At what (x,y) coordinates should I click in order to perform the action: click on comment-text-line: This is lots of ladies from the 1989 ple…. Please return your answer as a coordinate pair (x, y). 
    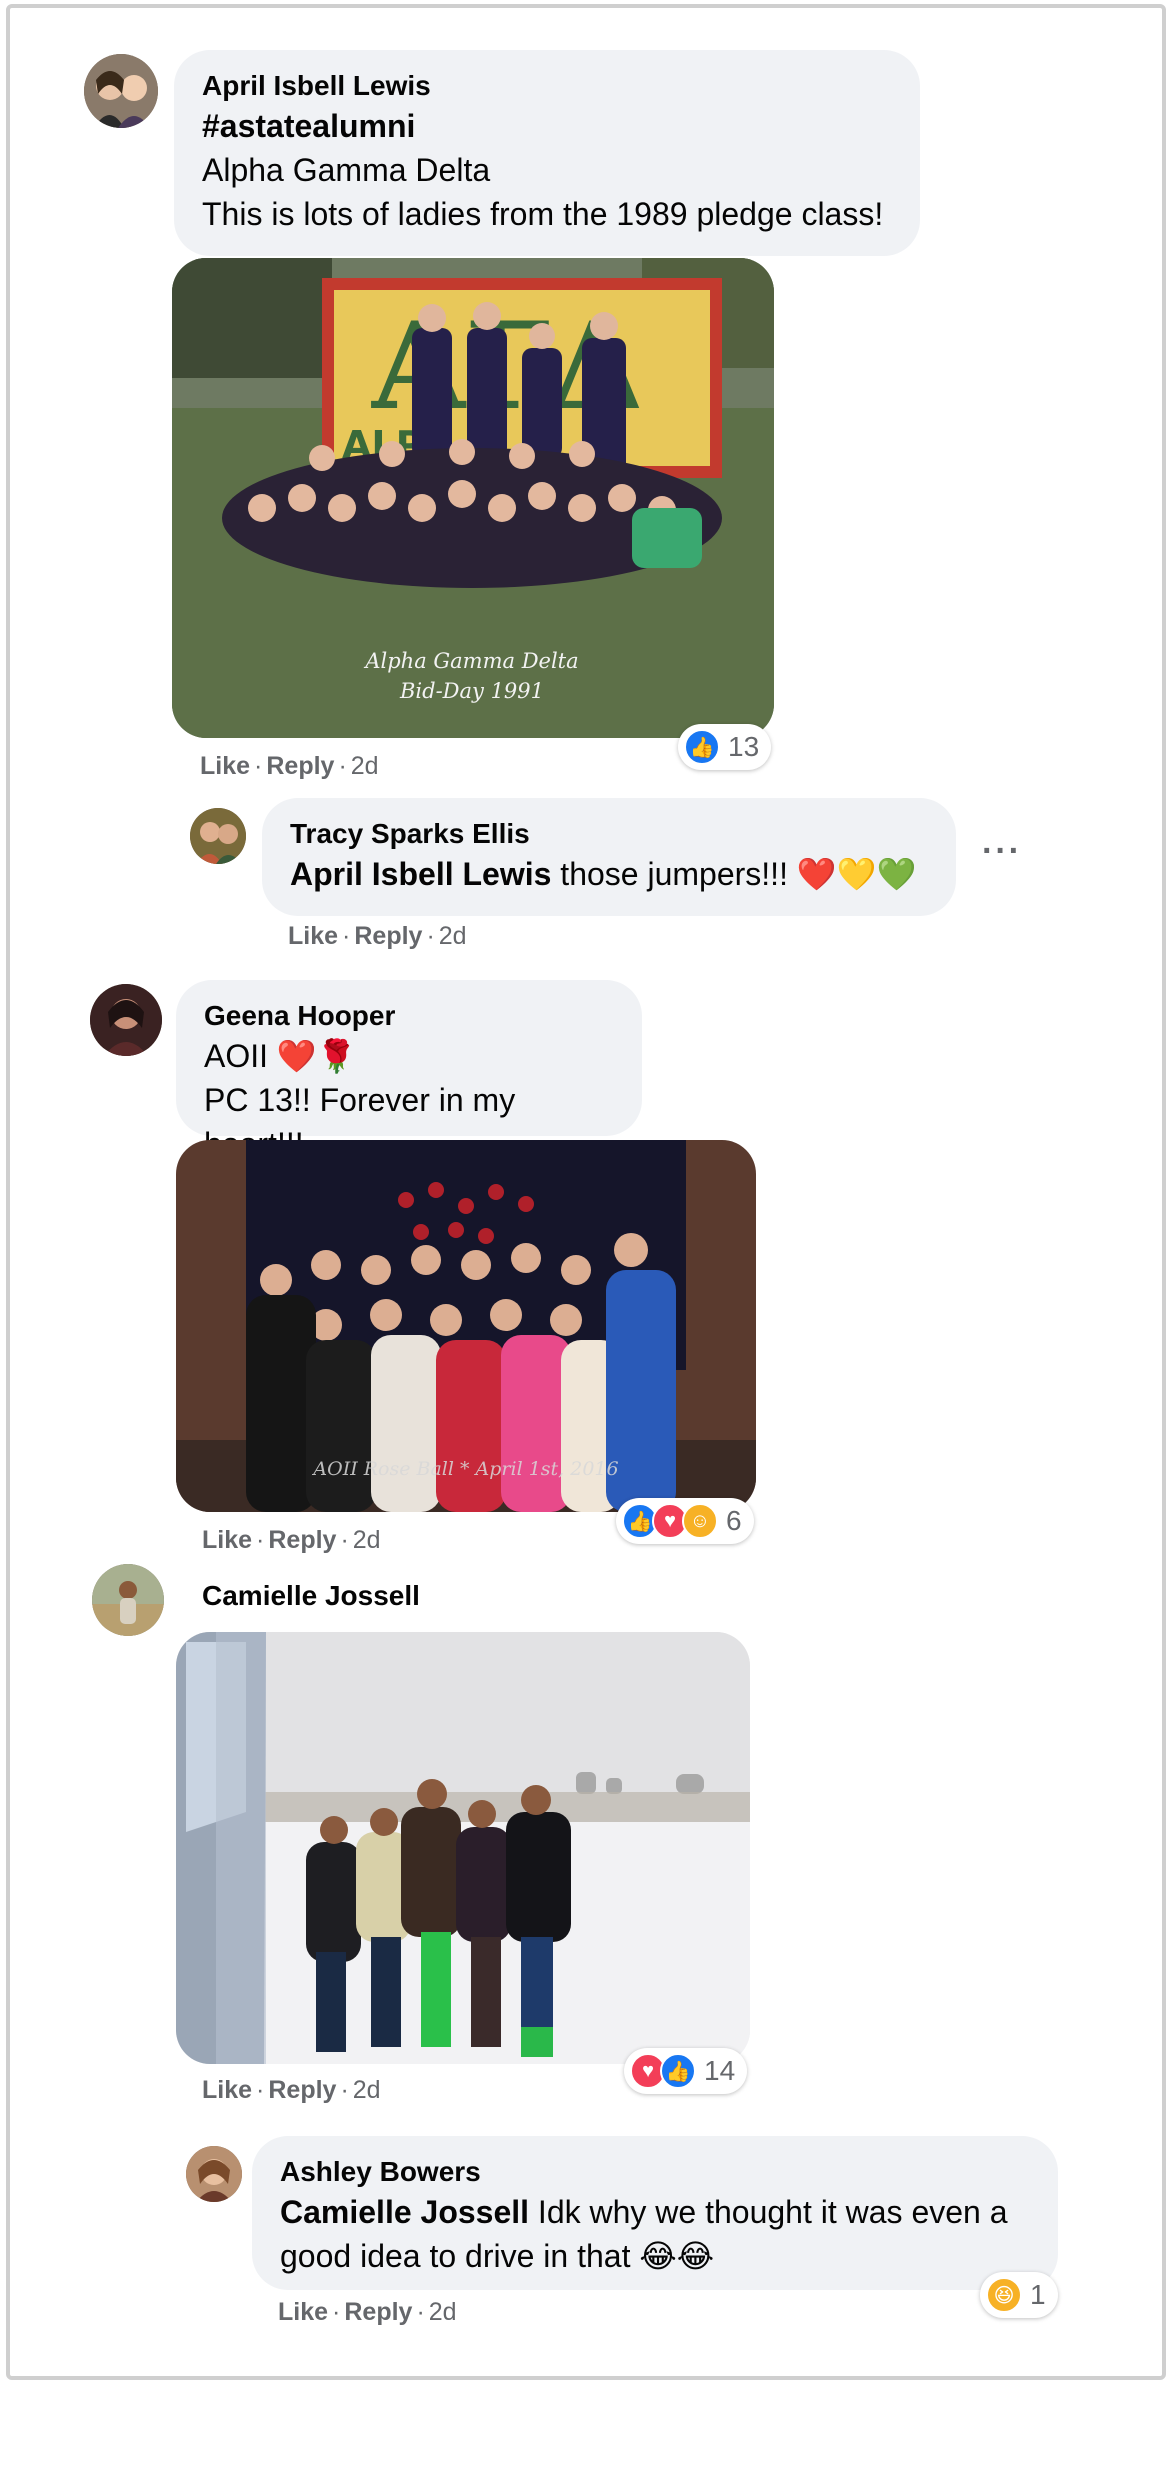
    Looking at the image, I should click on (543, 214).